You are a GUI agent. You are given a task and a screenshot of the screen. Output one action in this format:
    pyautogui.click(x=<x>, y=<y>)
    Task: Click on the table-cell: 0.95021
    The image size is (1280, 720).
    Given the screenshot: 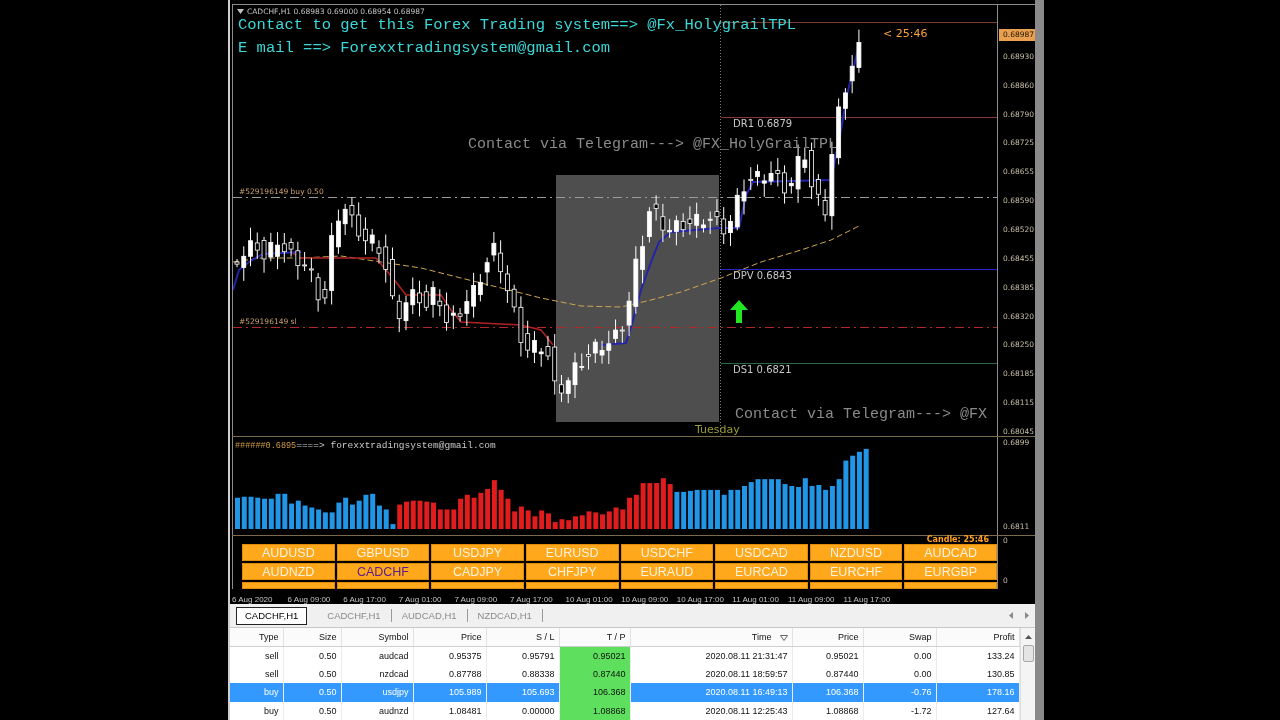 What is the action you would take?
    pyautogui.click(x=827, y=655)
    